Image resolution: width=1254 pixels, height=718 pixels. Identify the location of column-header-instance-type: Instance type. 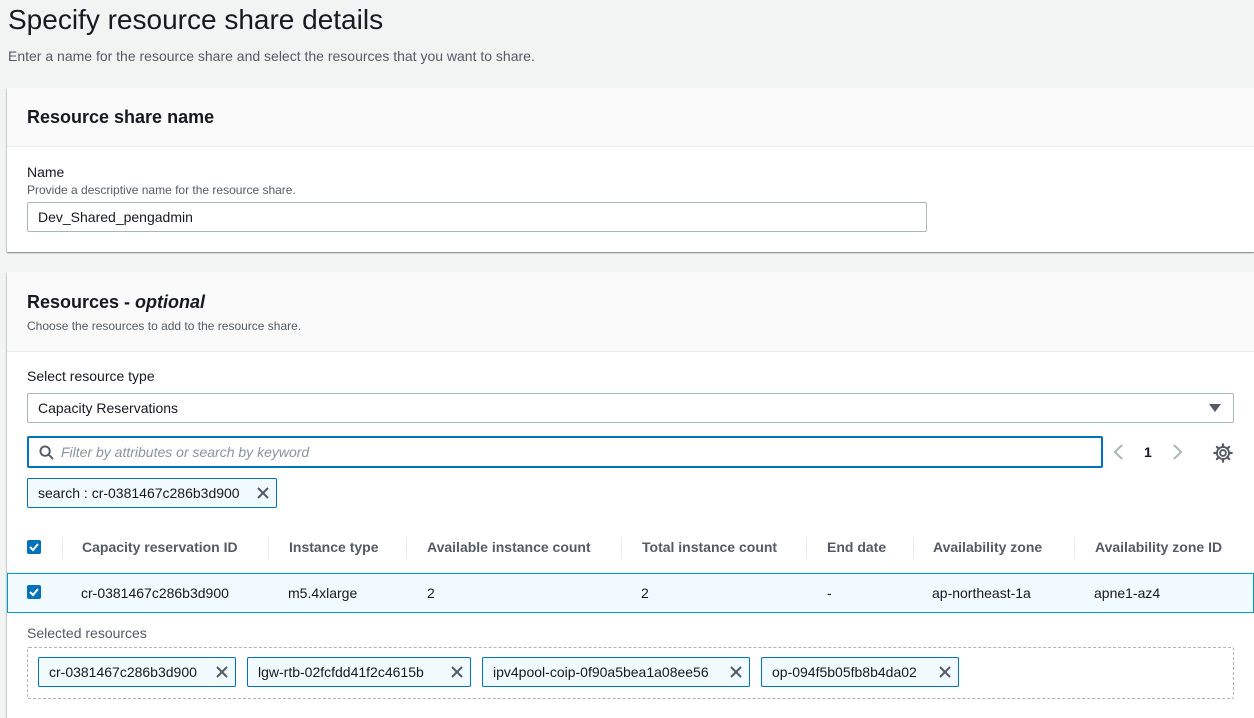
(333, 547).